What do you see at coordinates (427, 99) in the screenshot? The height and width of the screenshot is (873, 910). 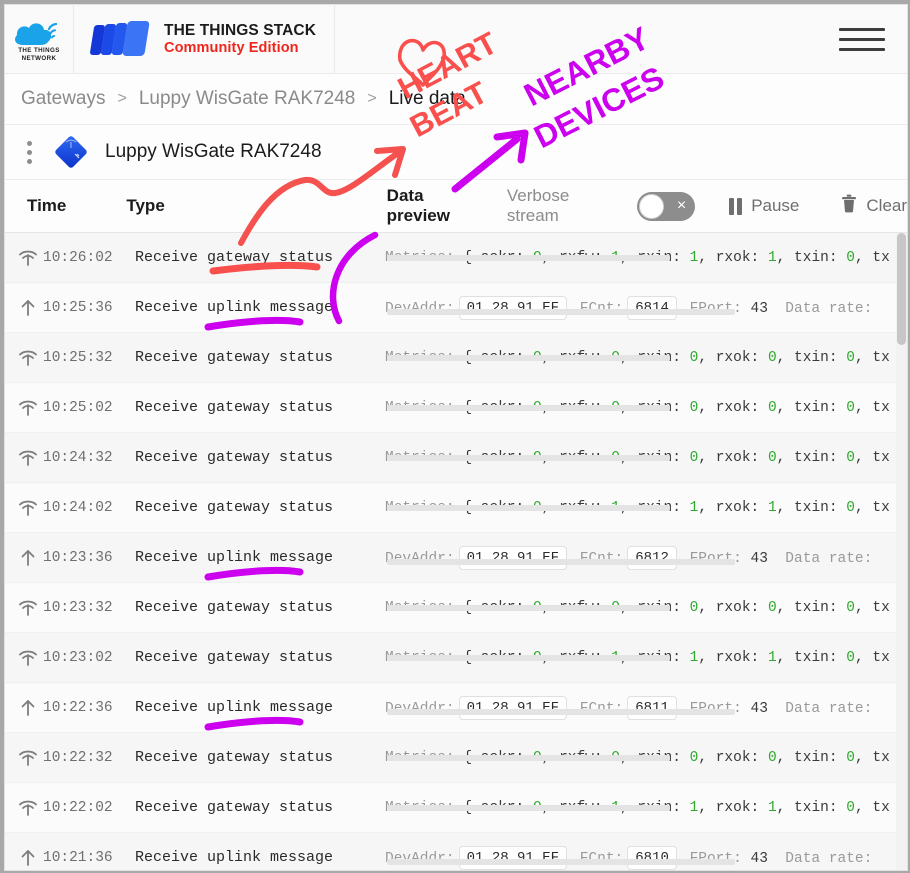 I see `breadcrumb-item-live-data: Live data` at bounding box center [427, 99].